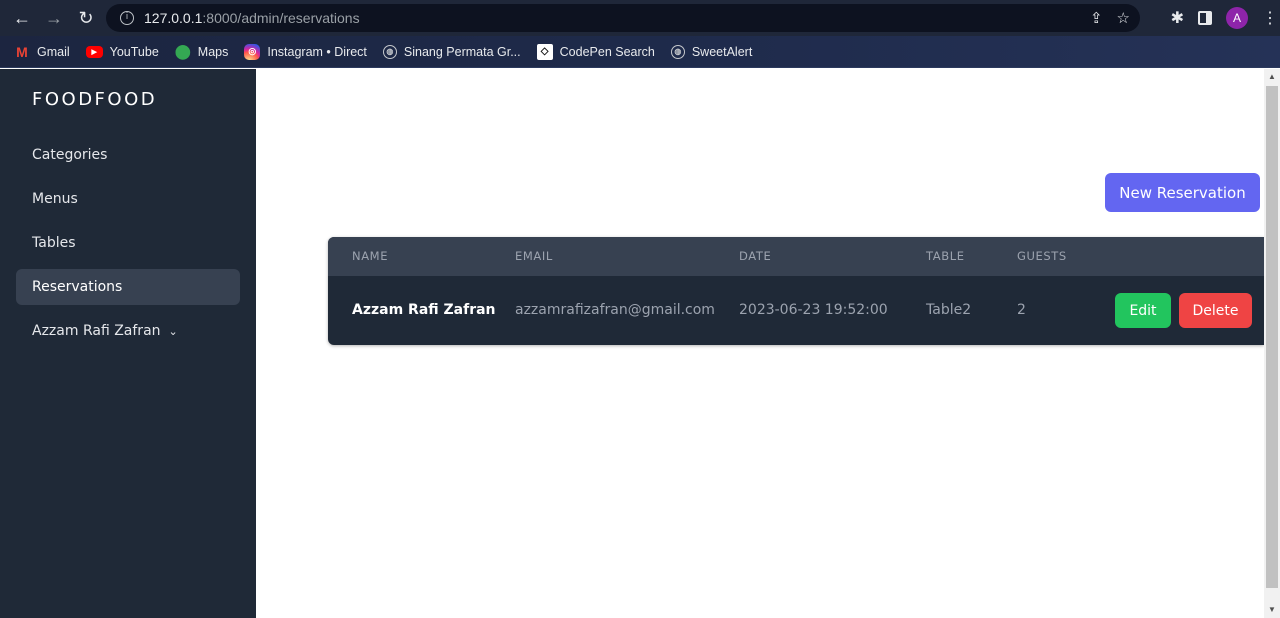 The image size is (1280, 618). What do you see at coordinates (128, 155) in the screenshot?
I see `sidebar-item-categories: Categories` at bounding box center [128, 155].